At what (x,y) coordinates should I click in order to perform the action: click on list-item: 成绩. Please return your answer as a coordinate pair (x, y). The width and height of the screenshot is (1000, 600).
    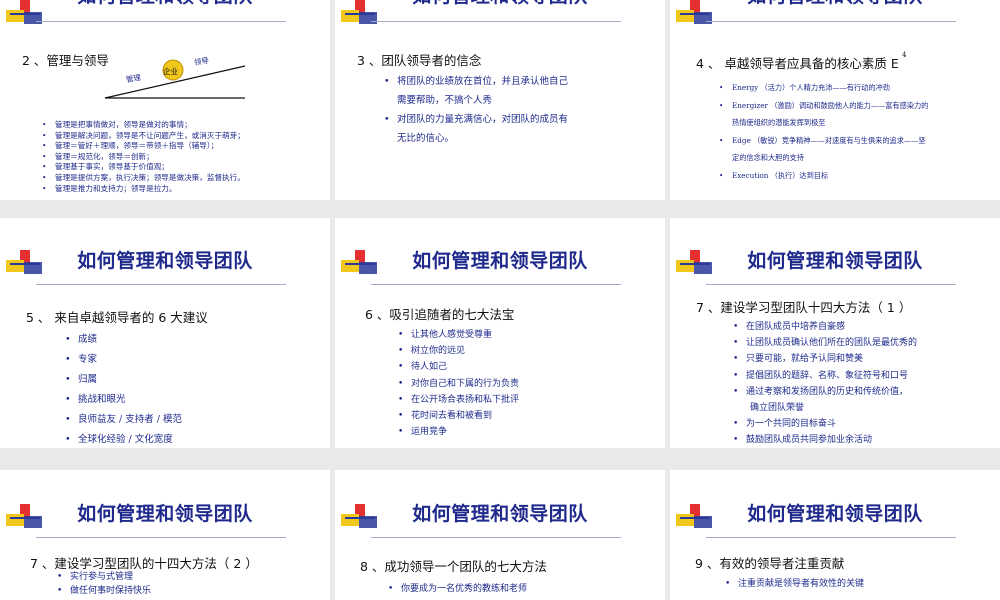
    Looking at the image, I should click on (123, 340).